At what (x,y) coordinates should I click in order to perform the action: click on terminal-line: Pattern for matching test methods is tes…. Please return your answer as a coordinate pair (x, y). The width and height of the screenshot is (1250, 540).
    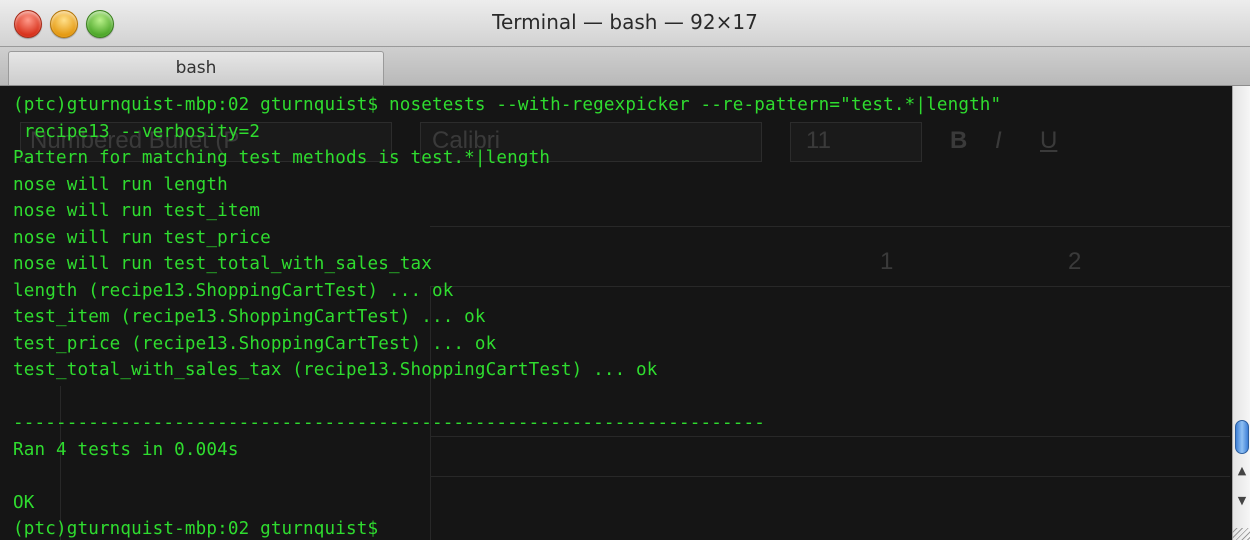
    Looking at the image, I should click on (282, 158).